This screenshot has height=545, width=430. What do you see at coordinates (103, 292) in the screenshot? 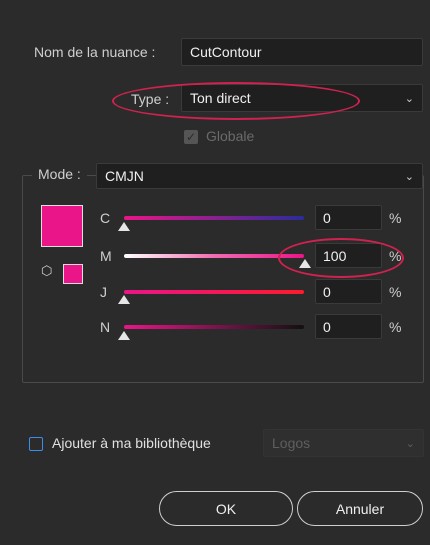
I see `channel-letter-j: J` at bounding box center [103, 292].